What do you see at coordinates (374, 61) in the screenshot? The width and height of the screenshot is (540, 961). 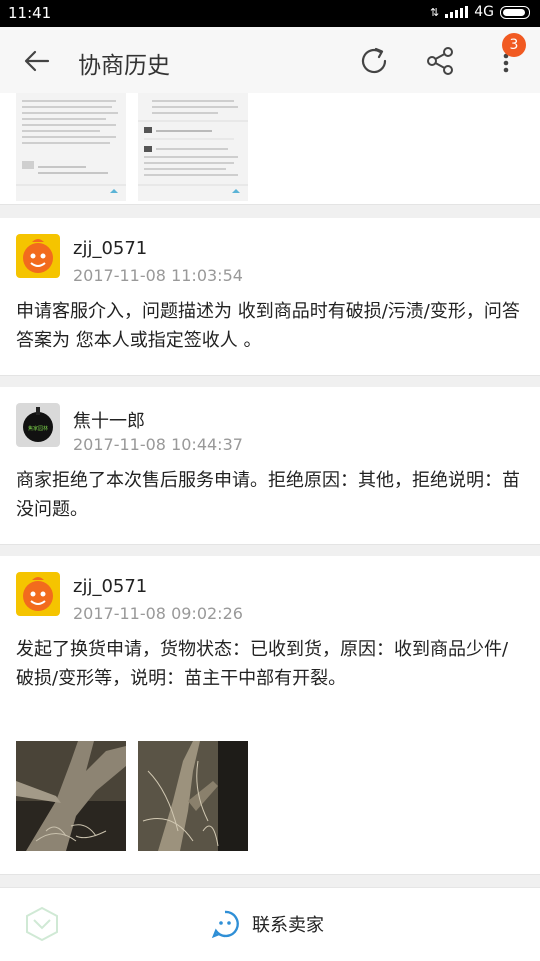 I see `refresh-icon` at bounding box center [374, 61].